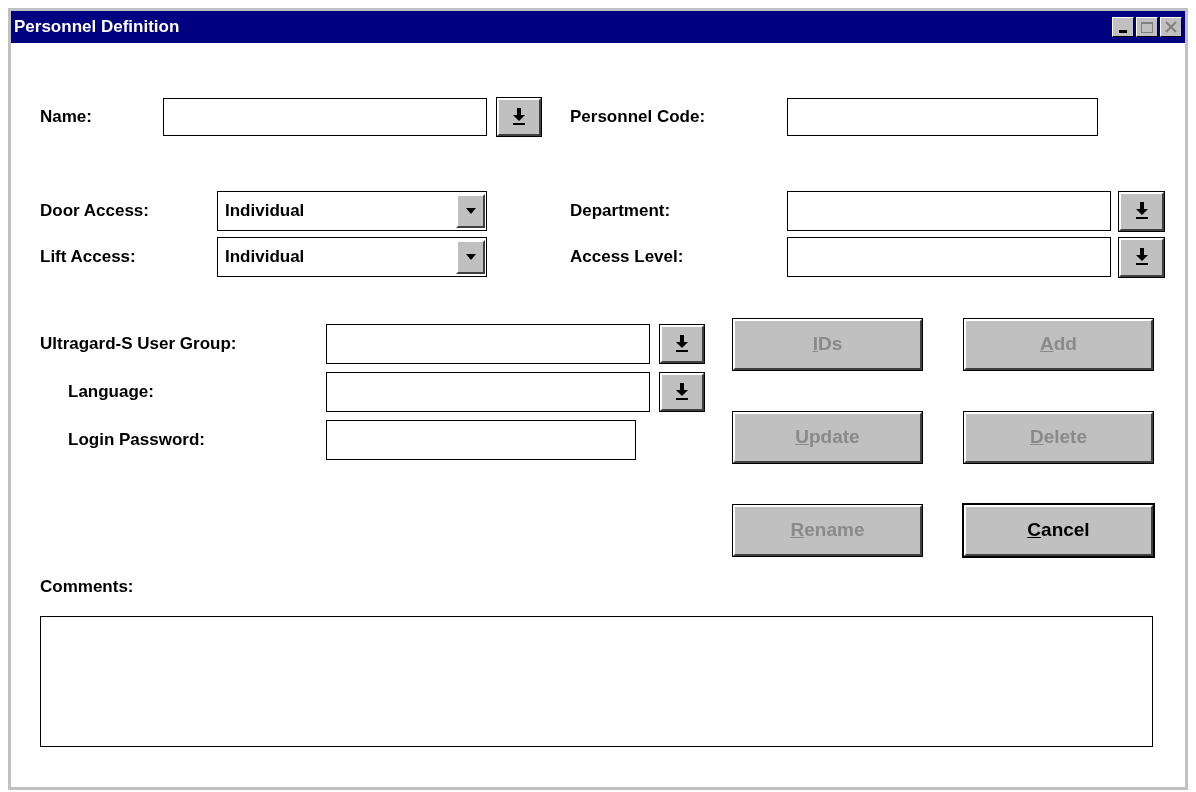  I want to click on field-label: Language:, so click(111, 392).